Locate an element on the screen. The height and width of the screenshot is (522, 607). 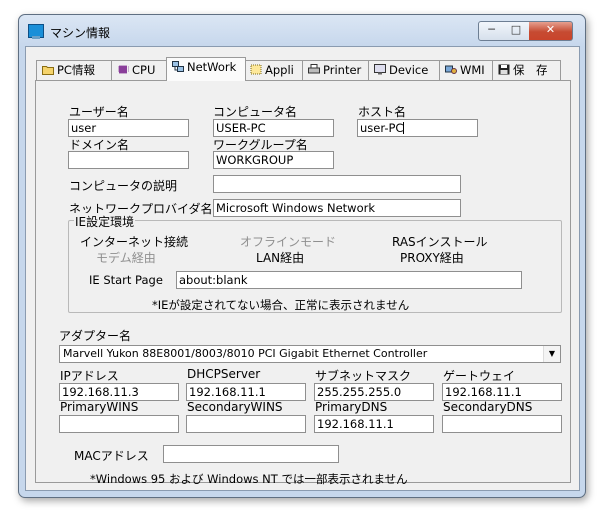
tab-label: NetWork is located at coordinates (212, 67).